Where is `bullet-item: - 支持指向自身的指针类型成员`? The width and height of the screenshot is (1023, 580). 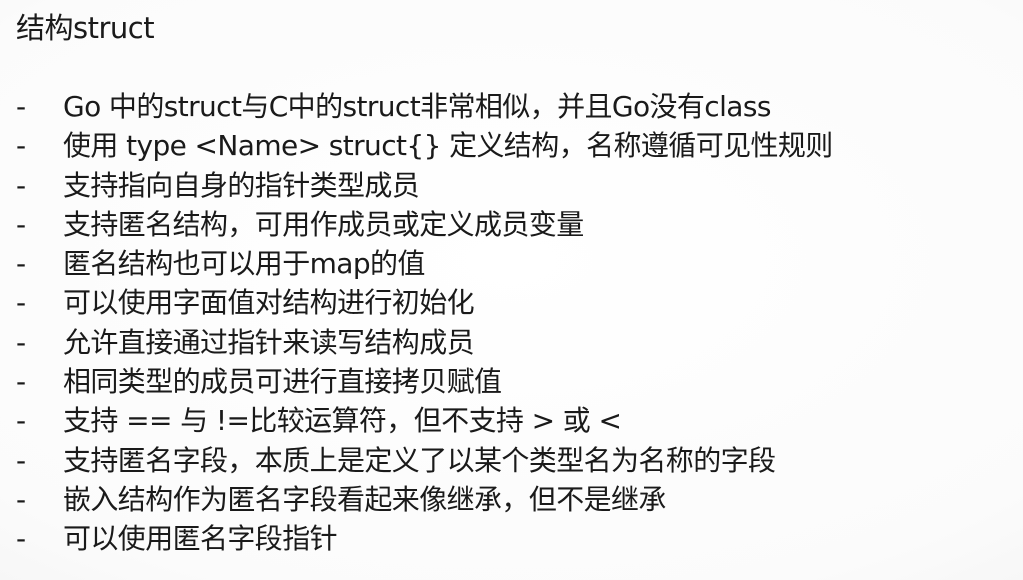 bullet-item: - 支持指向自身的指针类型成员 is located at coordinates (424, 185).